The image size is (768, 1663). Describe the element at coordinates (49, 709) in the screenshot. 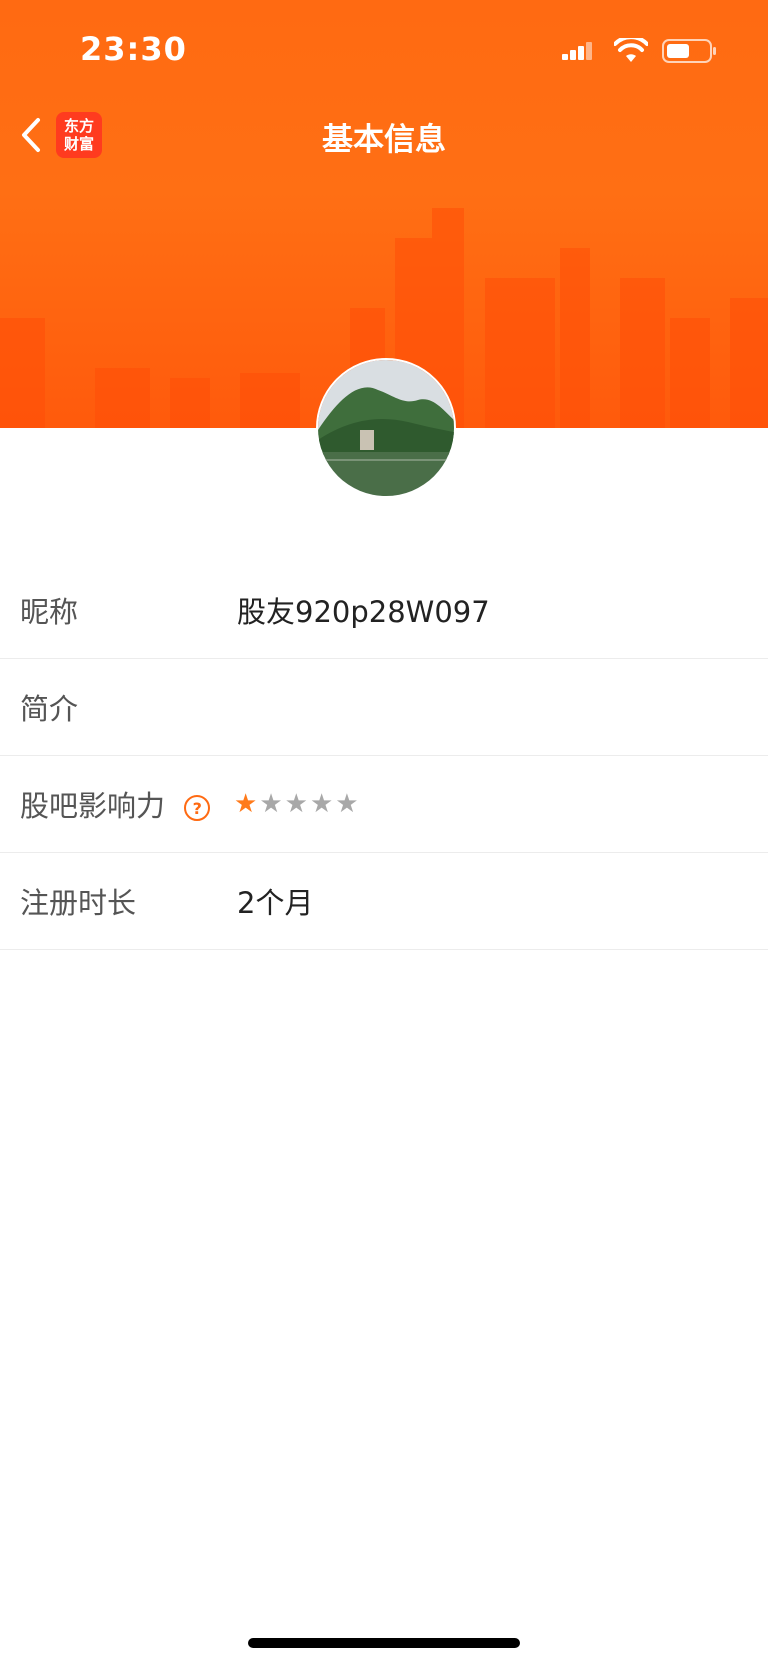

I see `bio-label: 简介` at that location.